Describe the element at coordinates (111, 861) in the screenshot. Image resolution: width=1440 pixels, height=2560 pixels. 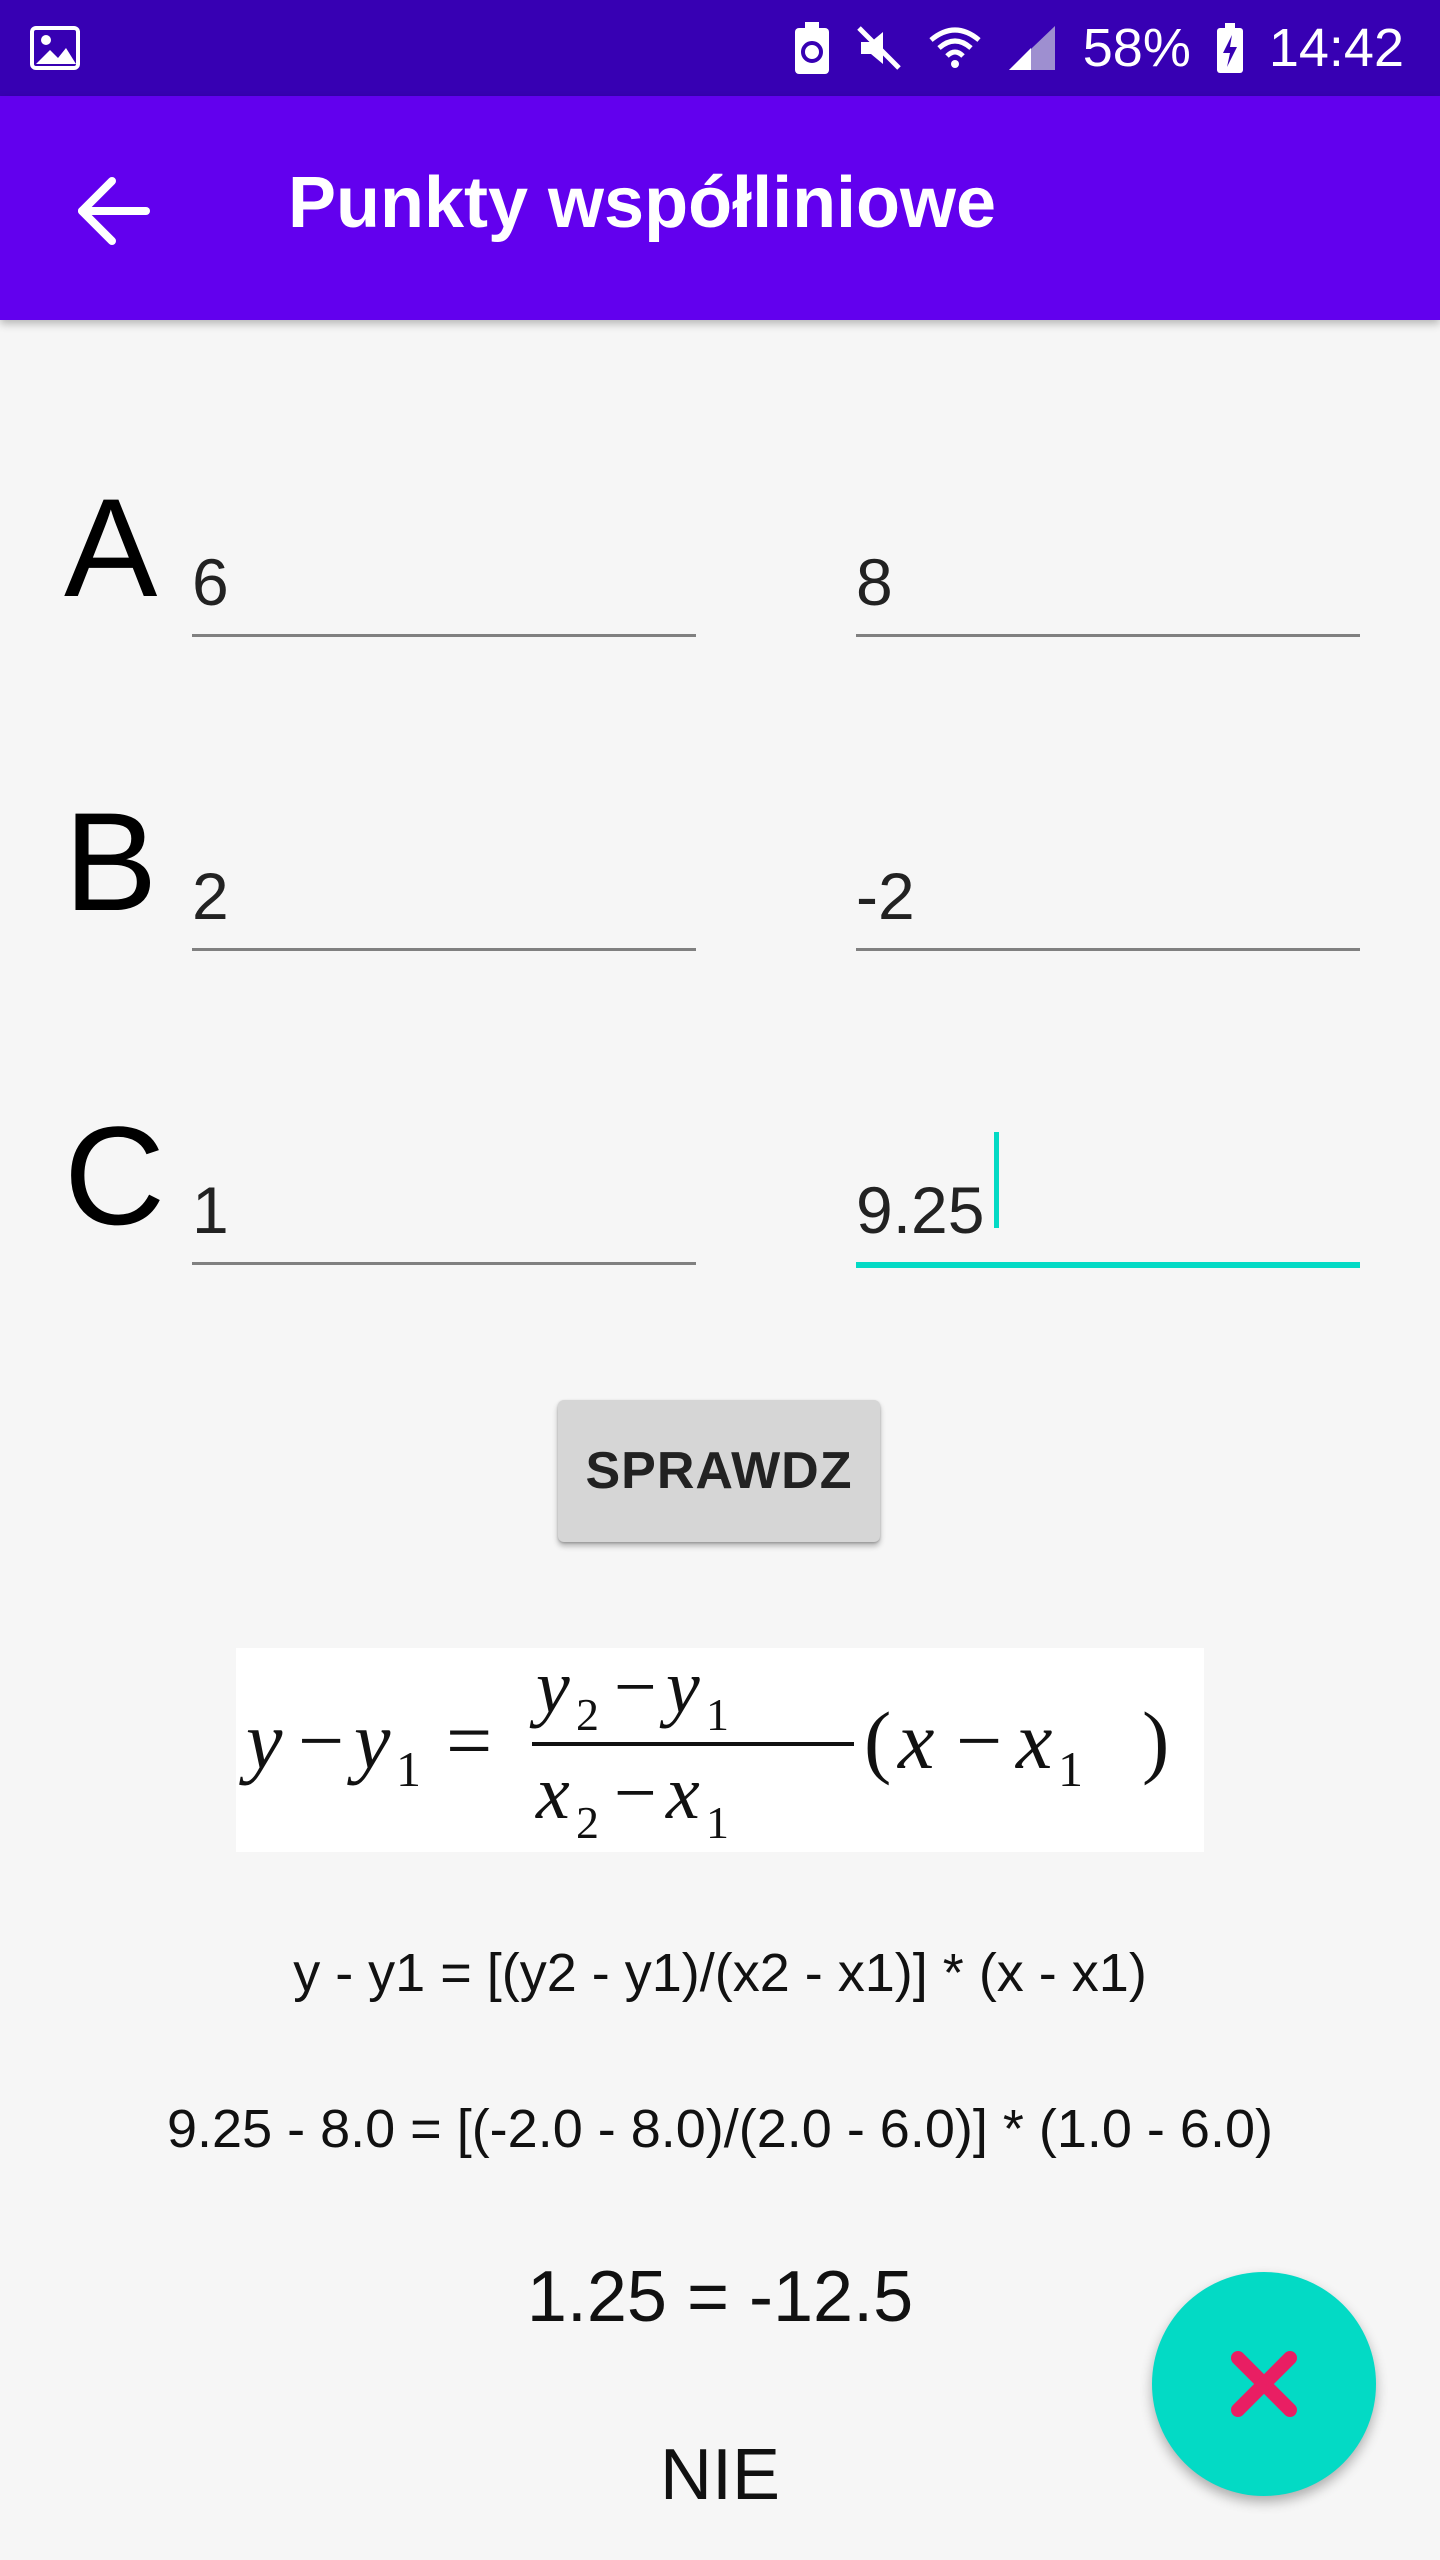
I see `point-label-b: B` at that location.